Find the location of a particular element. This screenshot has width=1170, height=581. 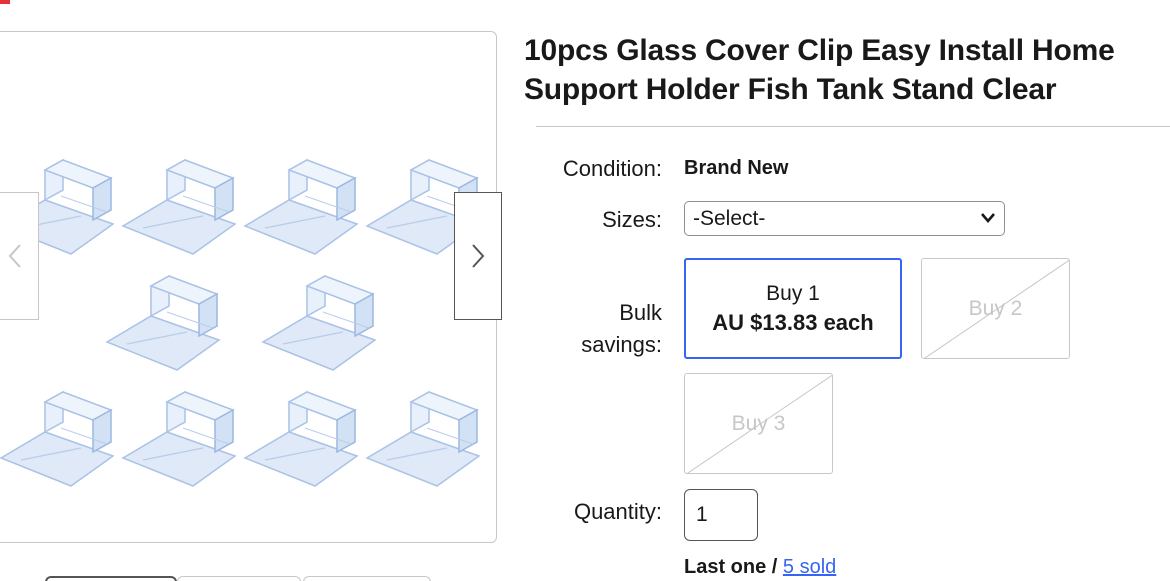

bulk-option-buy-1: Buy 1 AU $13.83 each is located at coordinates (793, 308).